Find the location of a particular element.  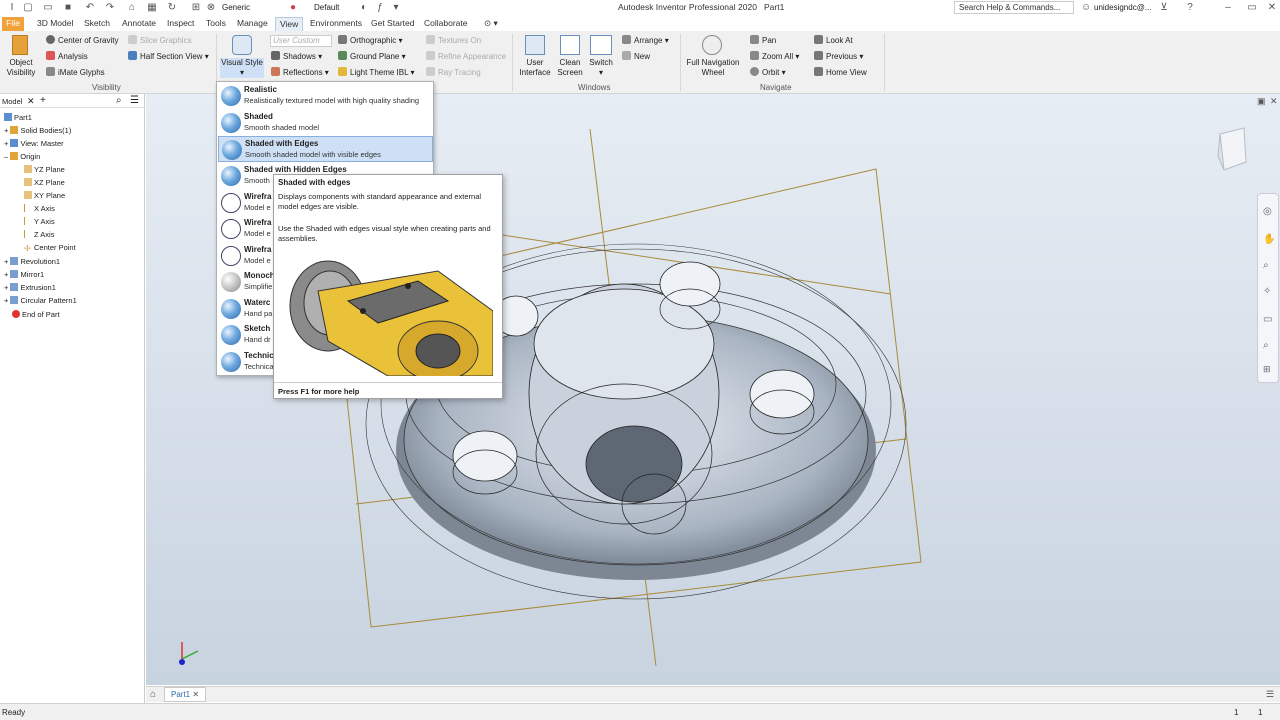

steering-wheel-icon: ◎ is located at coordinates (1267, 211).